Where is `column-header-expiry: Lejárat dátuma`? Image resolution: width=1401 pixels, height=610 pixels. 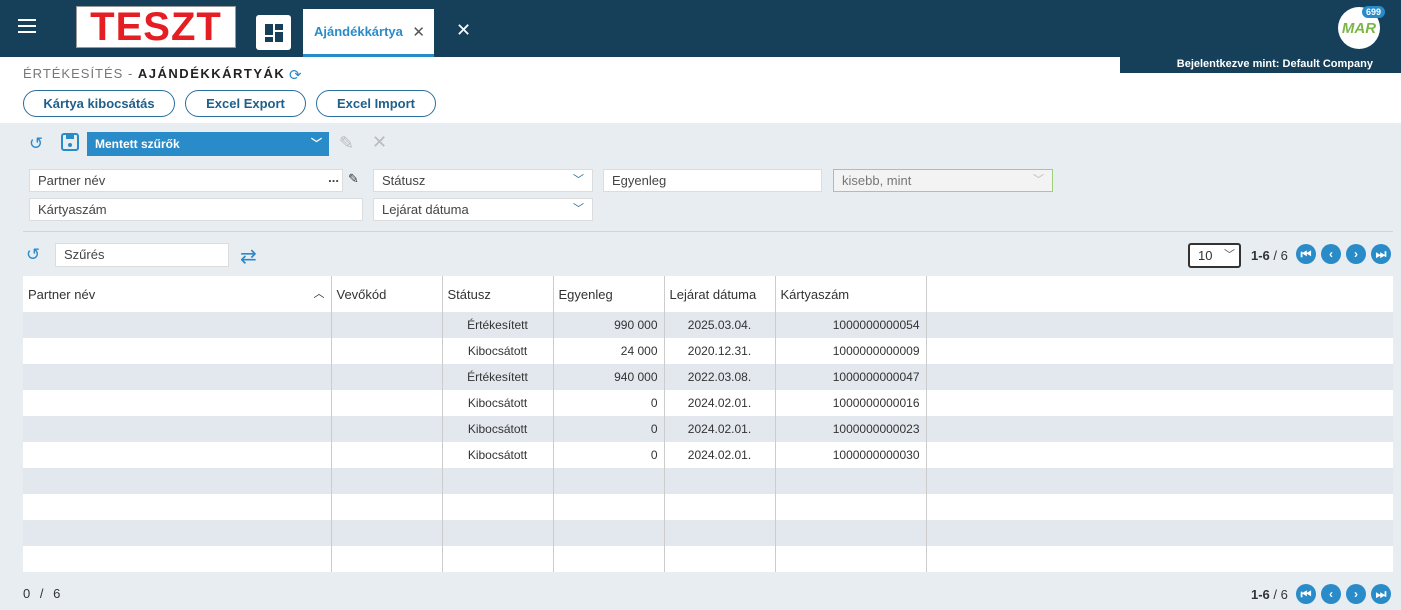
column-header-expiry: Lejárat dátuma is located at coordinates (720, 294).